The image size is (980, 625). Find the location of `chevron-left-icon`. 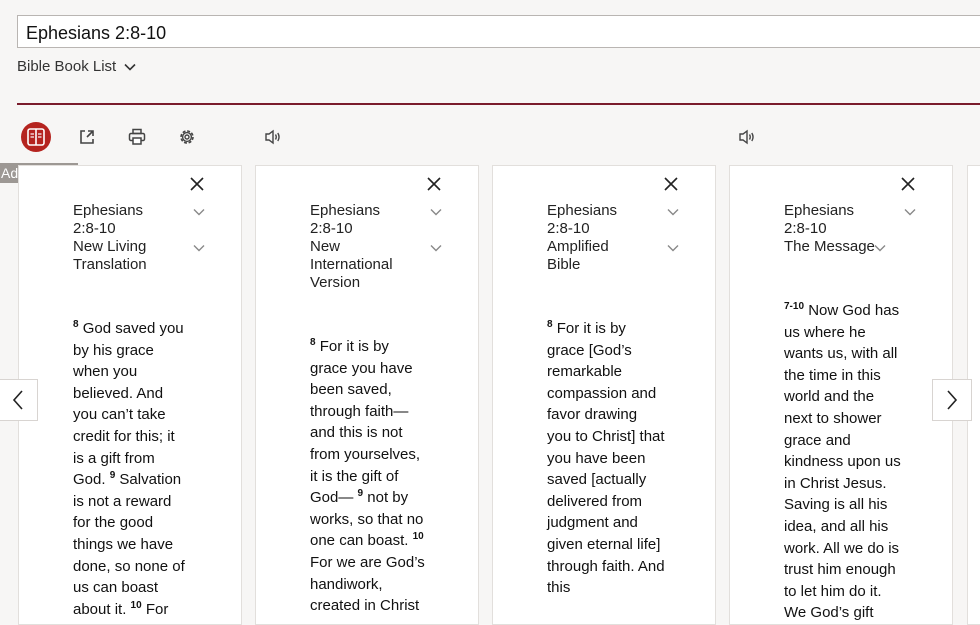

chevron-left-icon is located at coordinates (17, 400).